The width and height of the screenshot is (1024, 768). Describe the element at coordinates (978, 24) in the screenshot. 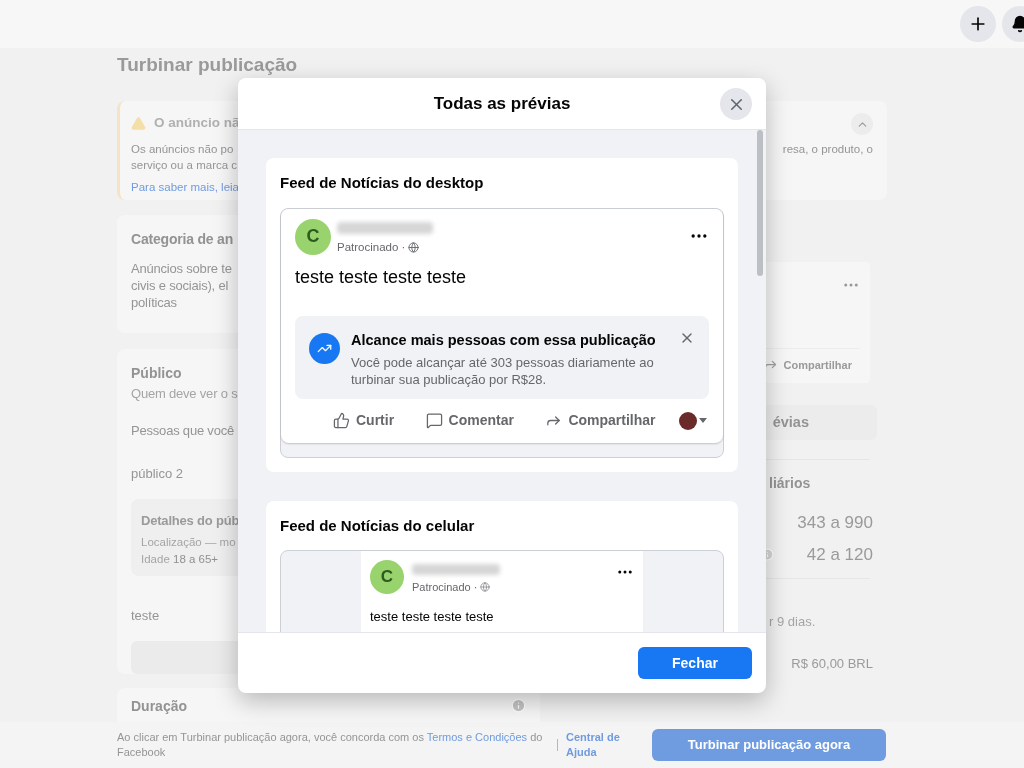

I see `add-button` at that location.